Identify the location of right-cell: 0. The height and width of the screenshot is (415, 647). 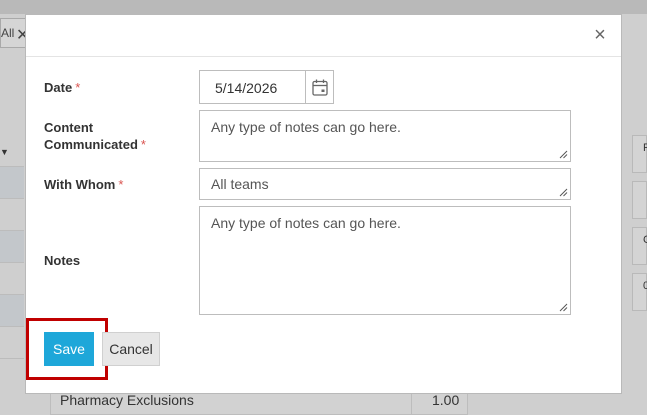
(639, 292).